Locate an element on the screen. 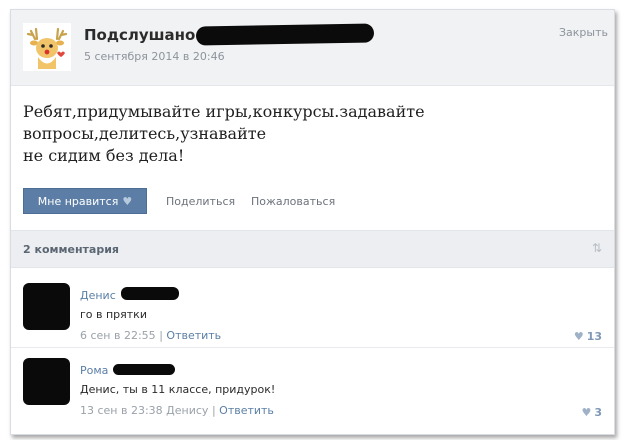  comment-date: 6 сен в 22:55 is located at coordinates (118, 335).